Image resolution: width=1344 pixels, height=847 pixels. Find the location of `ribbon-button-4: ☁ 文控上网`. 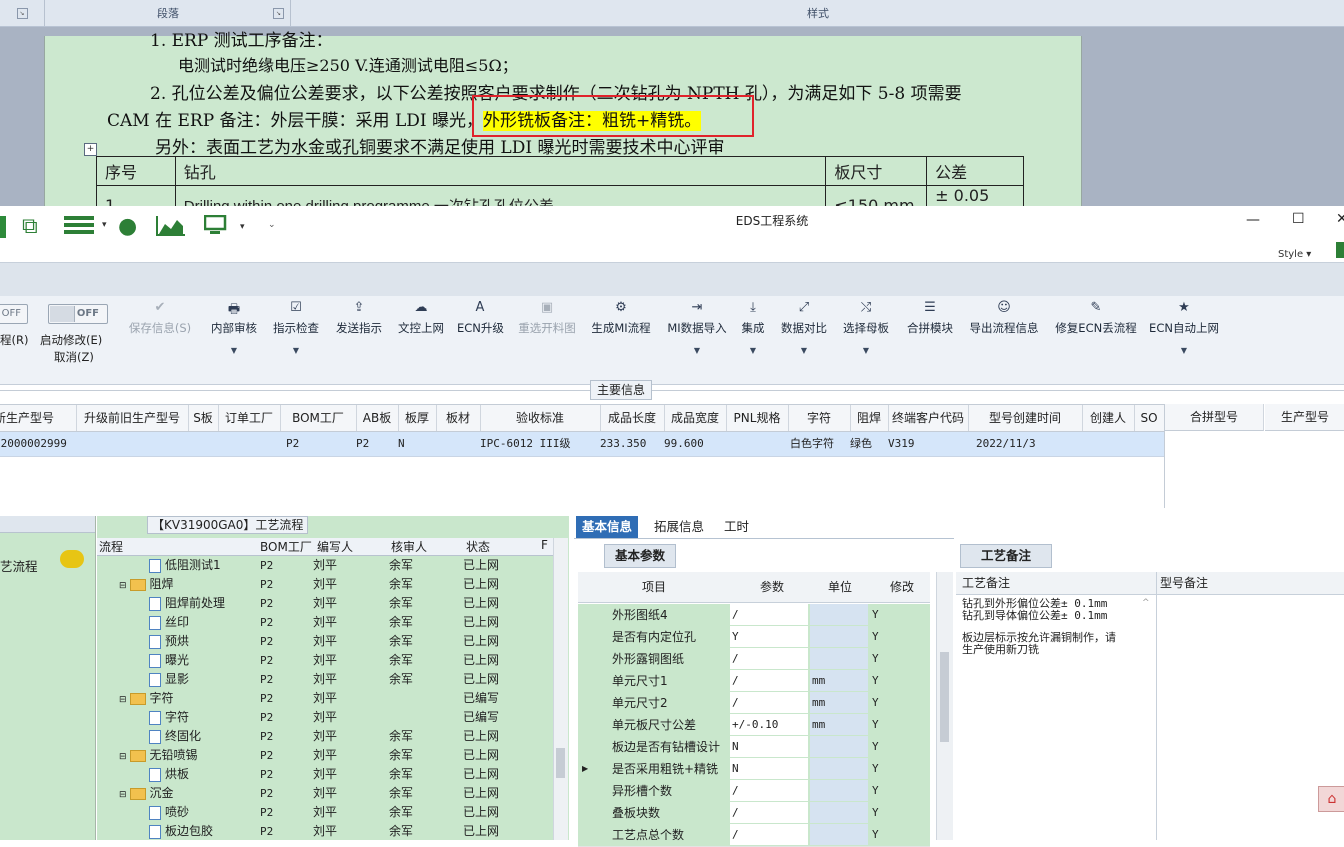

ribbon-button-4: ☁ 文控上网 is located at coordinates (421, 316).